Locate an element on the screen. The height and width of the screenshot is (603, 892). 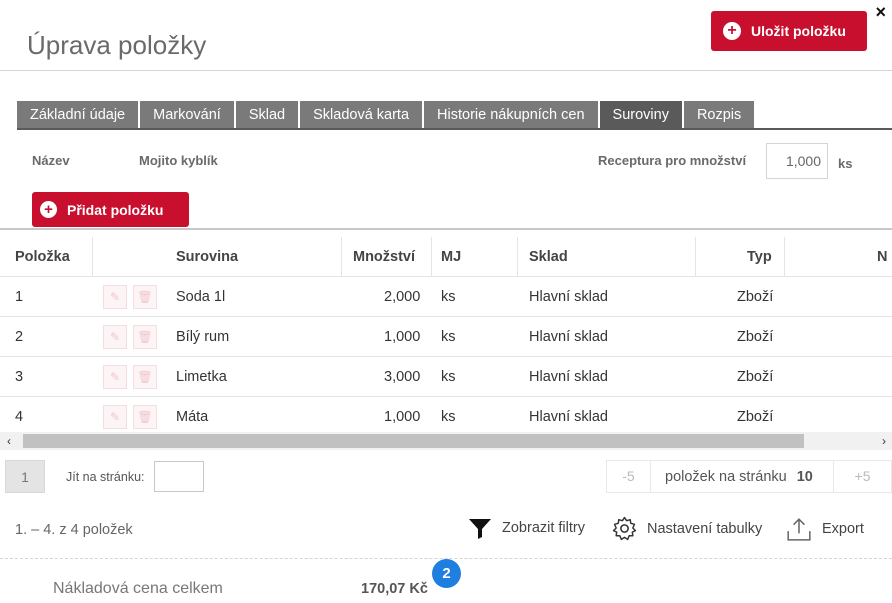
scroll-right-icon: › is located at coordinates (884, 441).